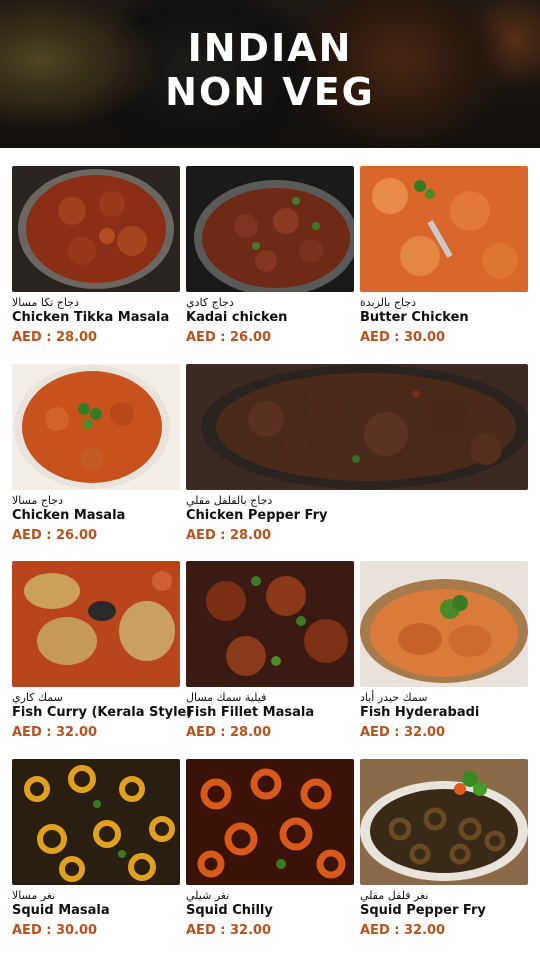 The width and height of the screenshot is (540, 960). I want to click on menu-item-butter-chicken: دجاج بالزبدة Butter Chicken AED : 30.00, so click(444, 259).